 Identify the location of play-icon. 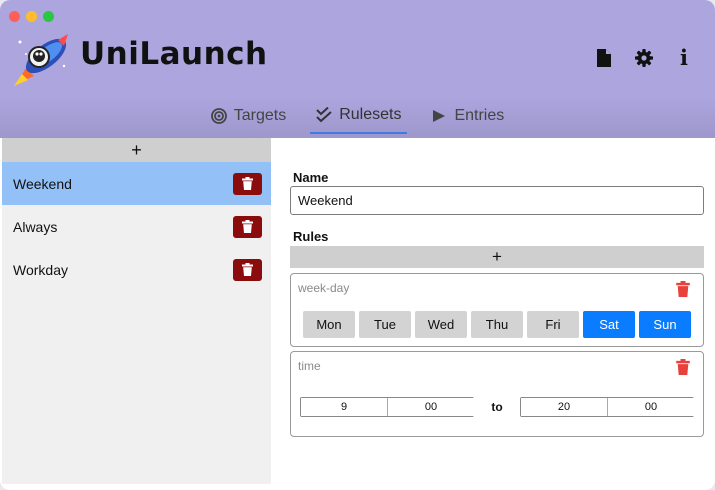
(439, 116).